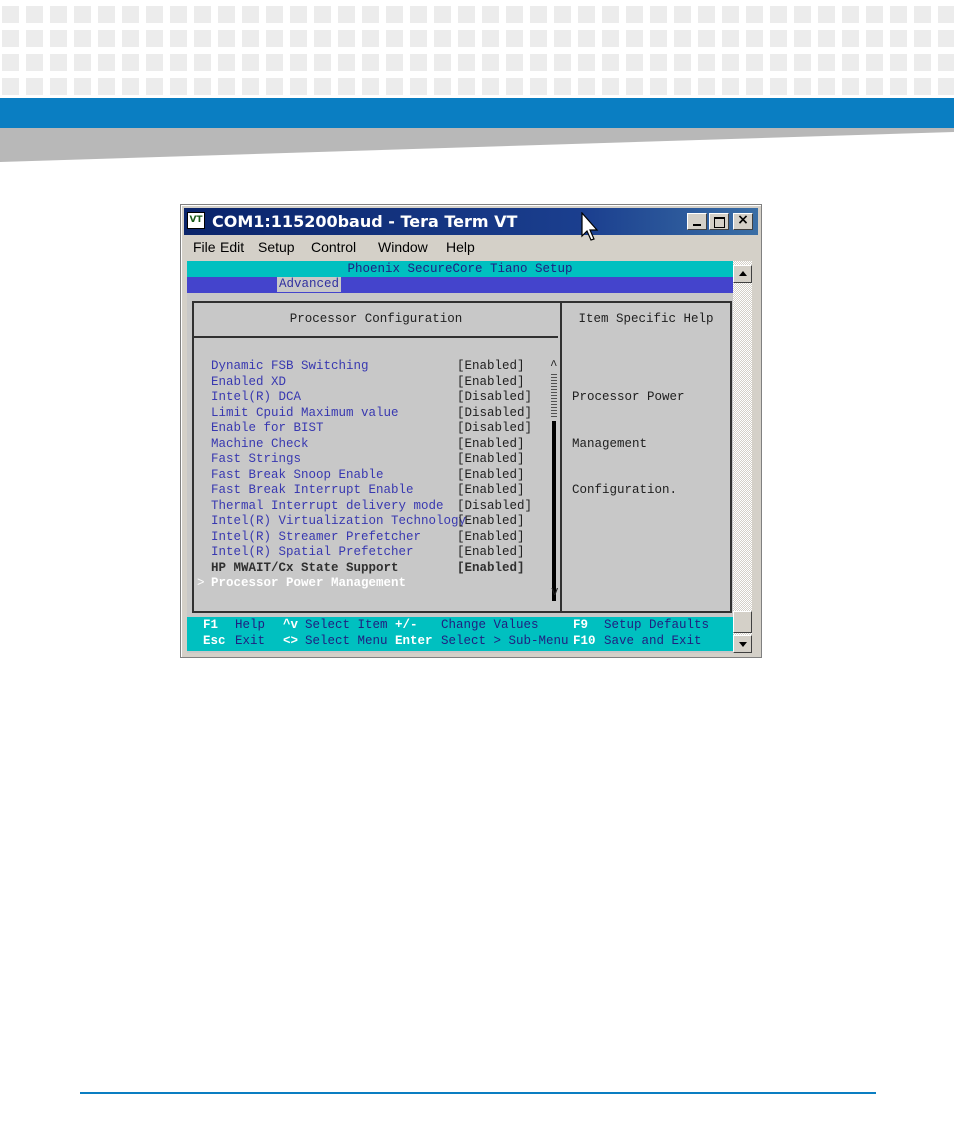 This screenshot has width=954, height=1145. I want to click on menu-window: Window, so click(403, 247).